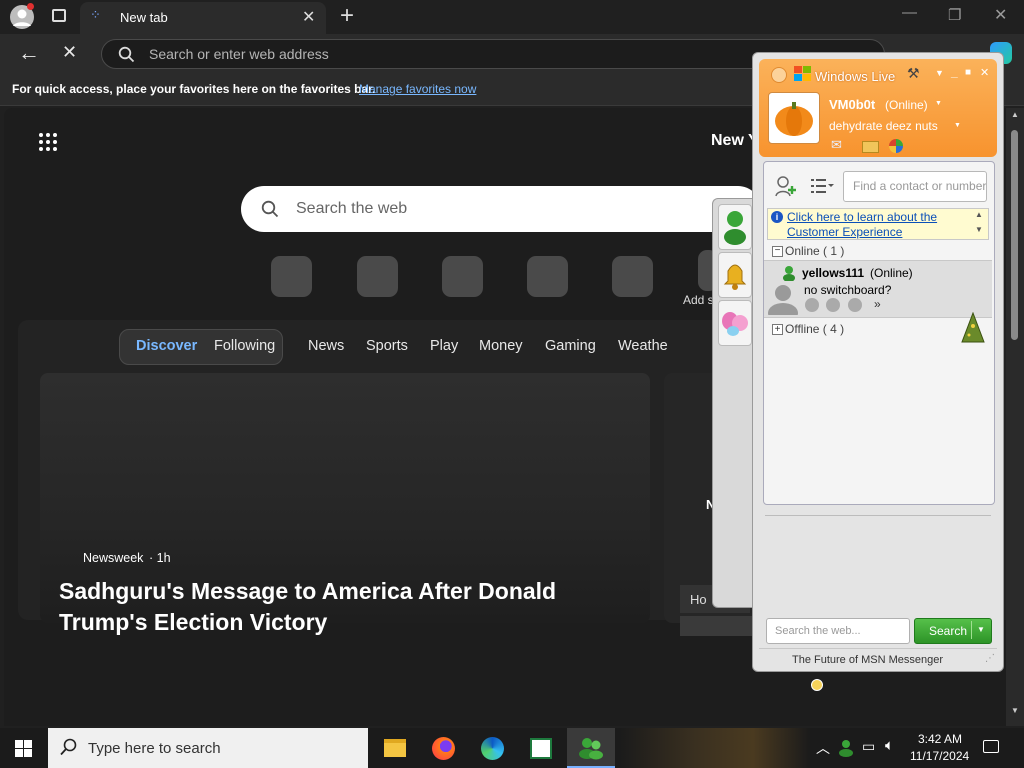 The image size is (1024, 768). I want to click on network-icon: ▭, so click(868, 746).